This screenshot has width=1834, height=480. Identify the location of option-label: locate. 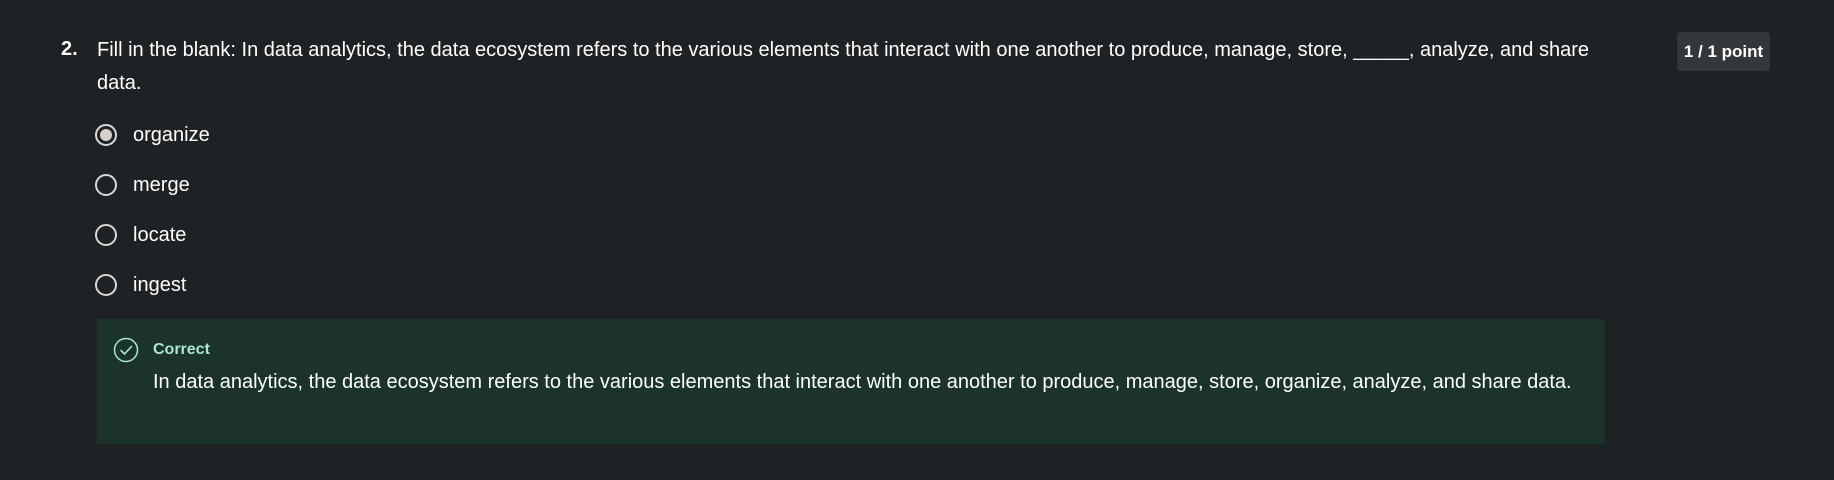
(160, 235).